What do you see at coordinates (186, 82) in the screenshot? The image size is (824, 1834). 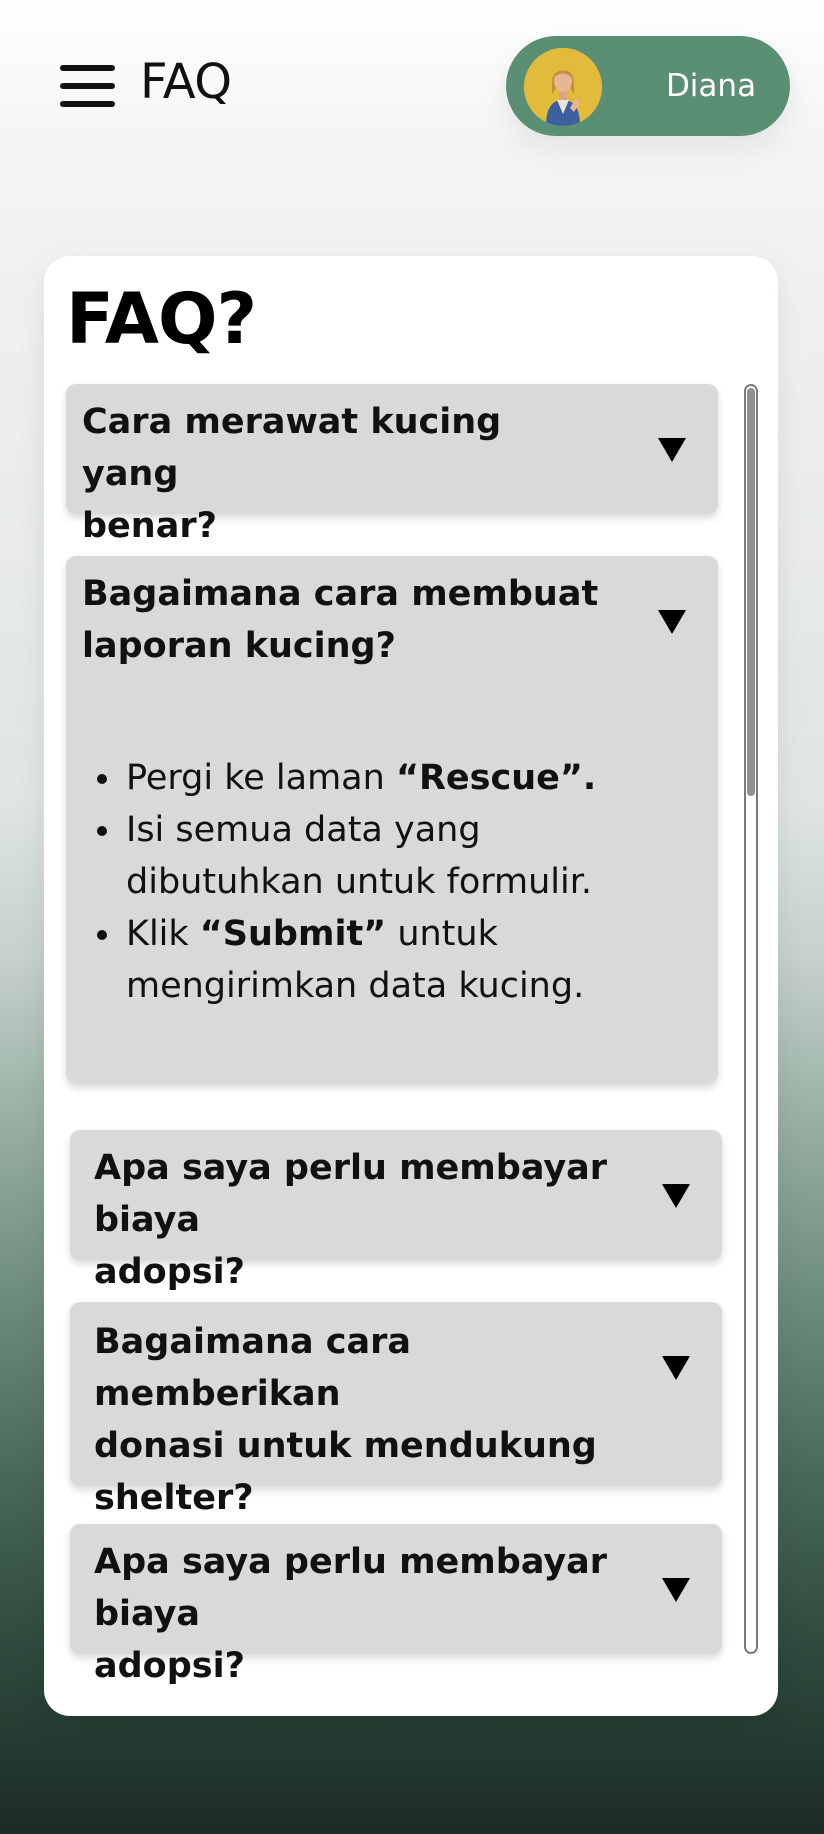 I see `page-title: FAQ` at bounding box center [186, 82].